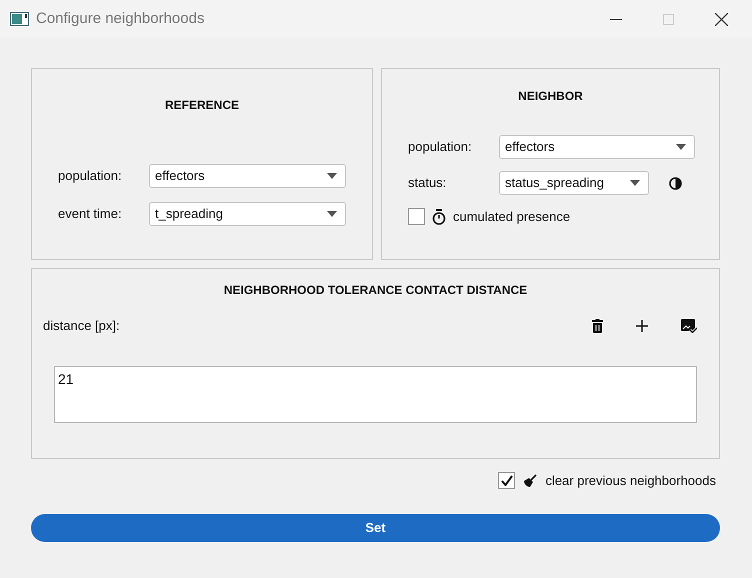 Image resolution: width=752 pixels, height=578 pixels. I want to click on stopwatch-icon, so click(439, 216).